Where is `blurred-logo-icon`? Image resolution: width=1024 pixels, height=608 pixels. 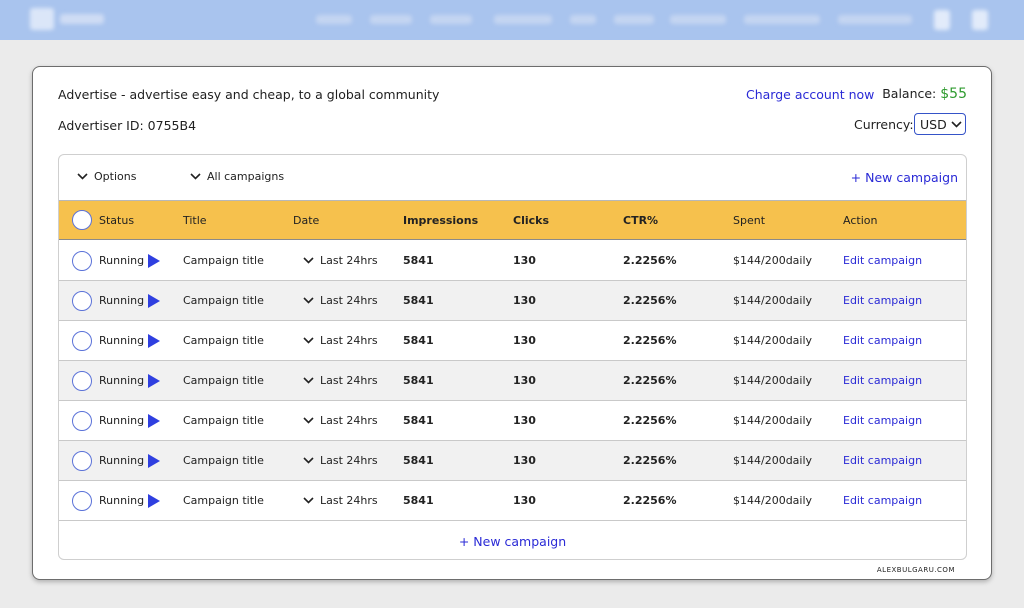
blurred-logo-icon is located at coordinates (42, 19).